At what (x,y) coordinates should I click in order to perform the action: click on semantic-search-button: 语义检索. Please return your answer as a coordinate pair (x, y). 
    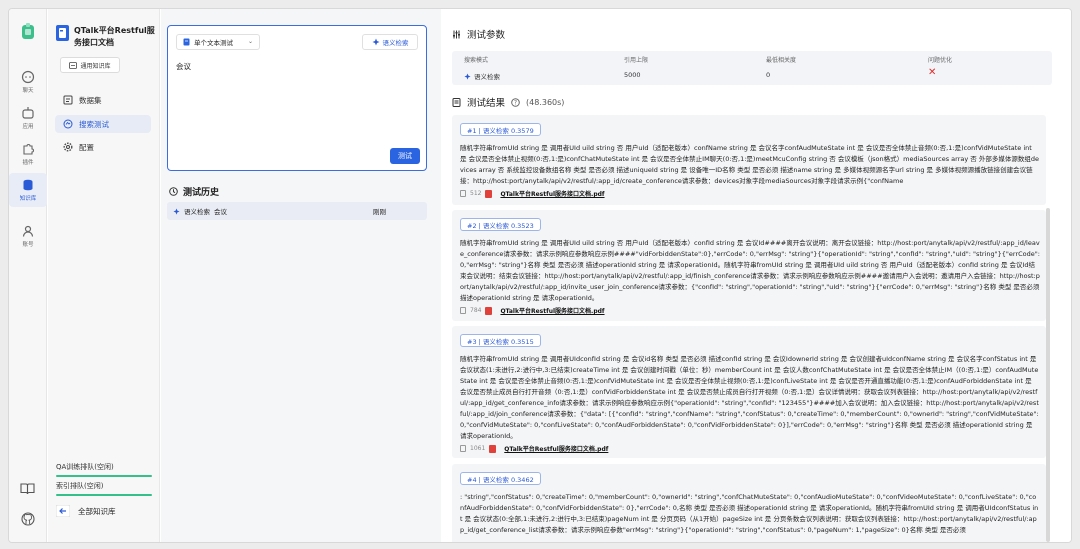
    Looking at the image, I should click on (390, 42).